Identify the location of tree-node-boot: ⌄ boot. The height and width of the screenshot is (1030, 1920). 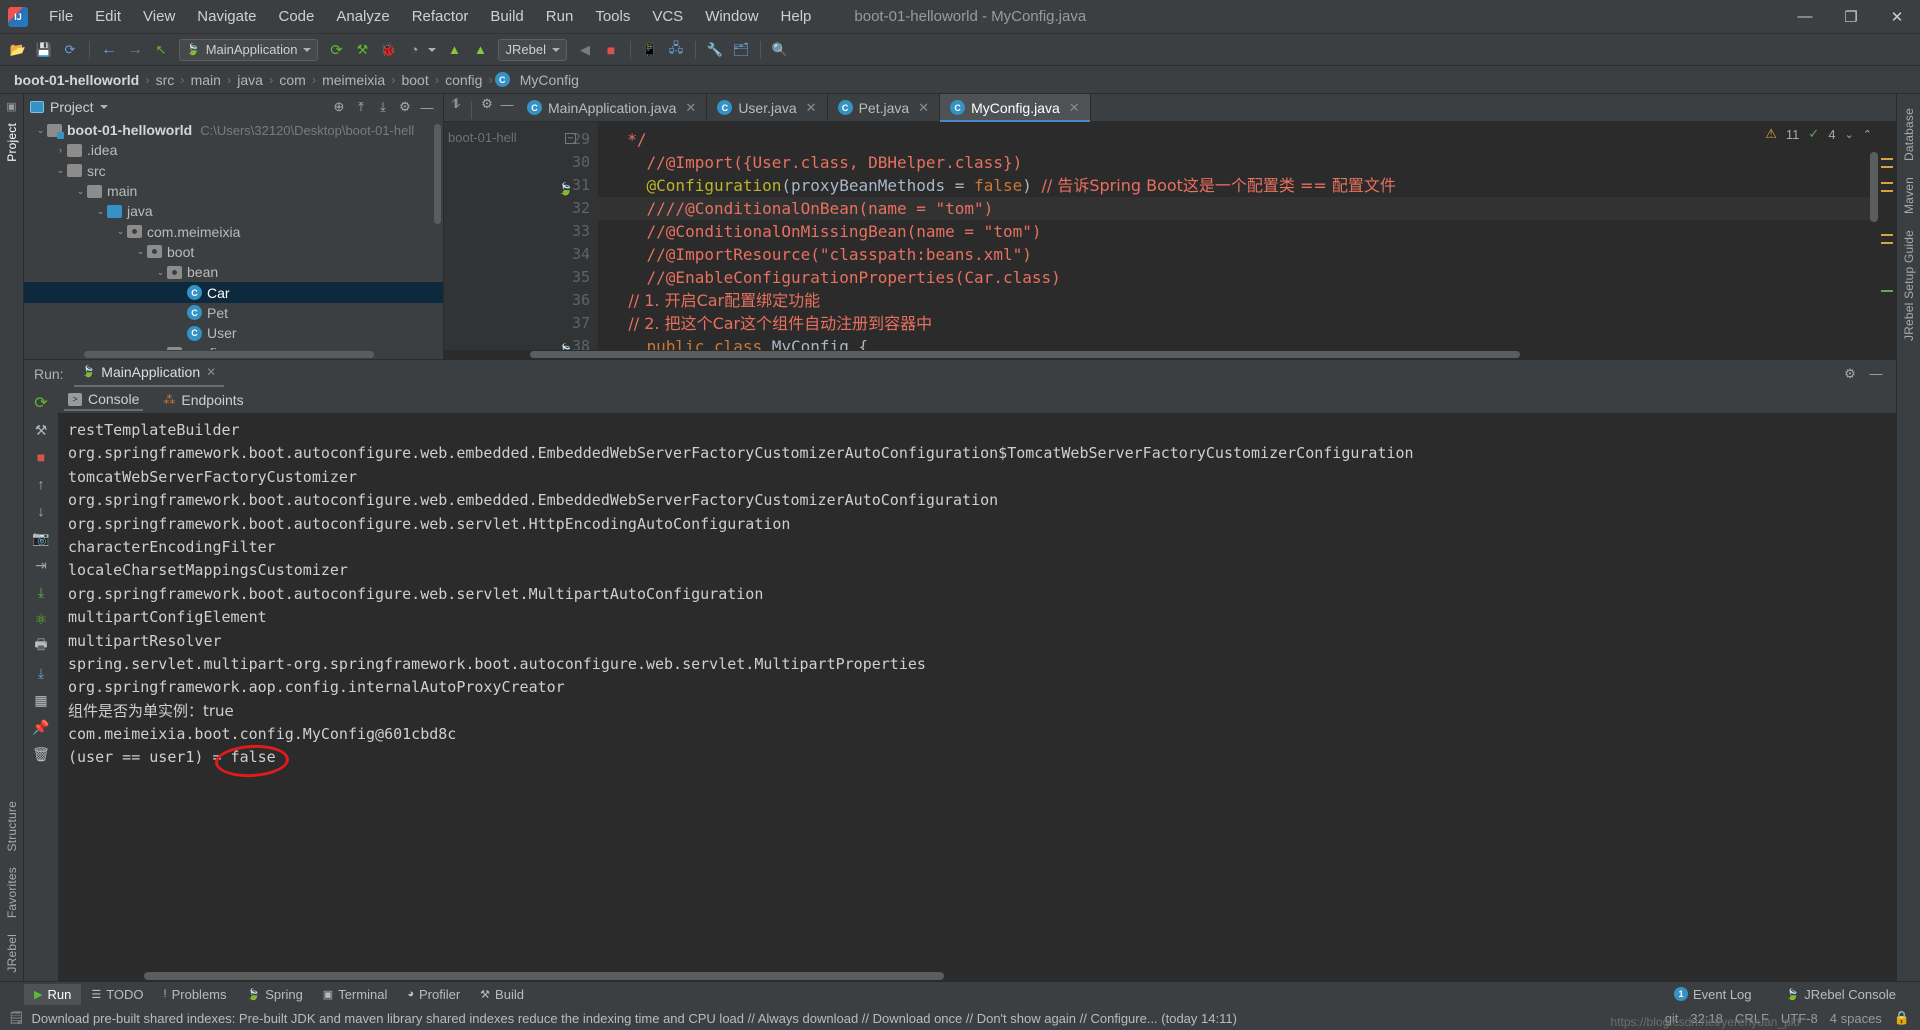
(233, 252).